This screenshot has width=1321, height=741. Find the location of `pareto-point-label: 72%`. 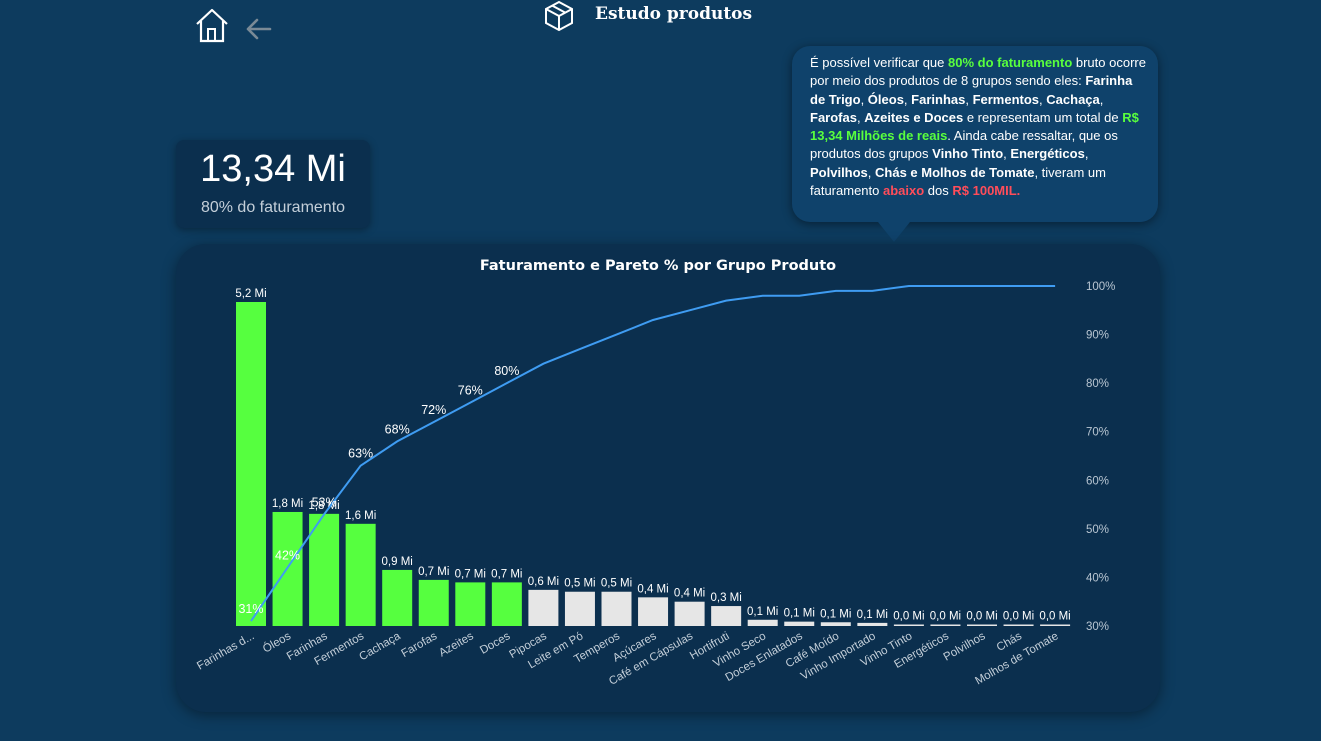

pareto-point-label: 72% is located at coordinates (433, 410).